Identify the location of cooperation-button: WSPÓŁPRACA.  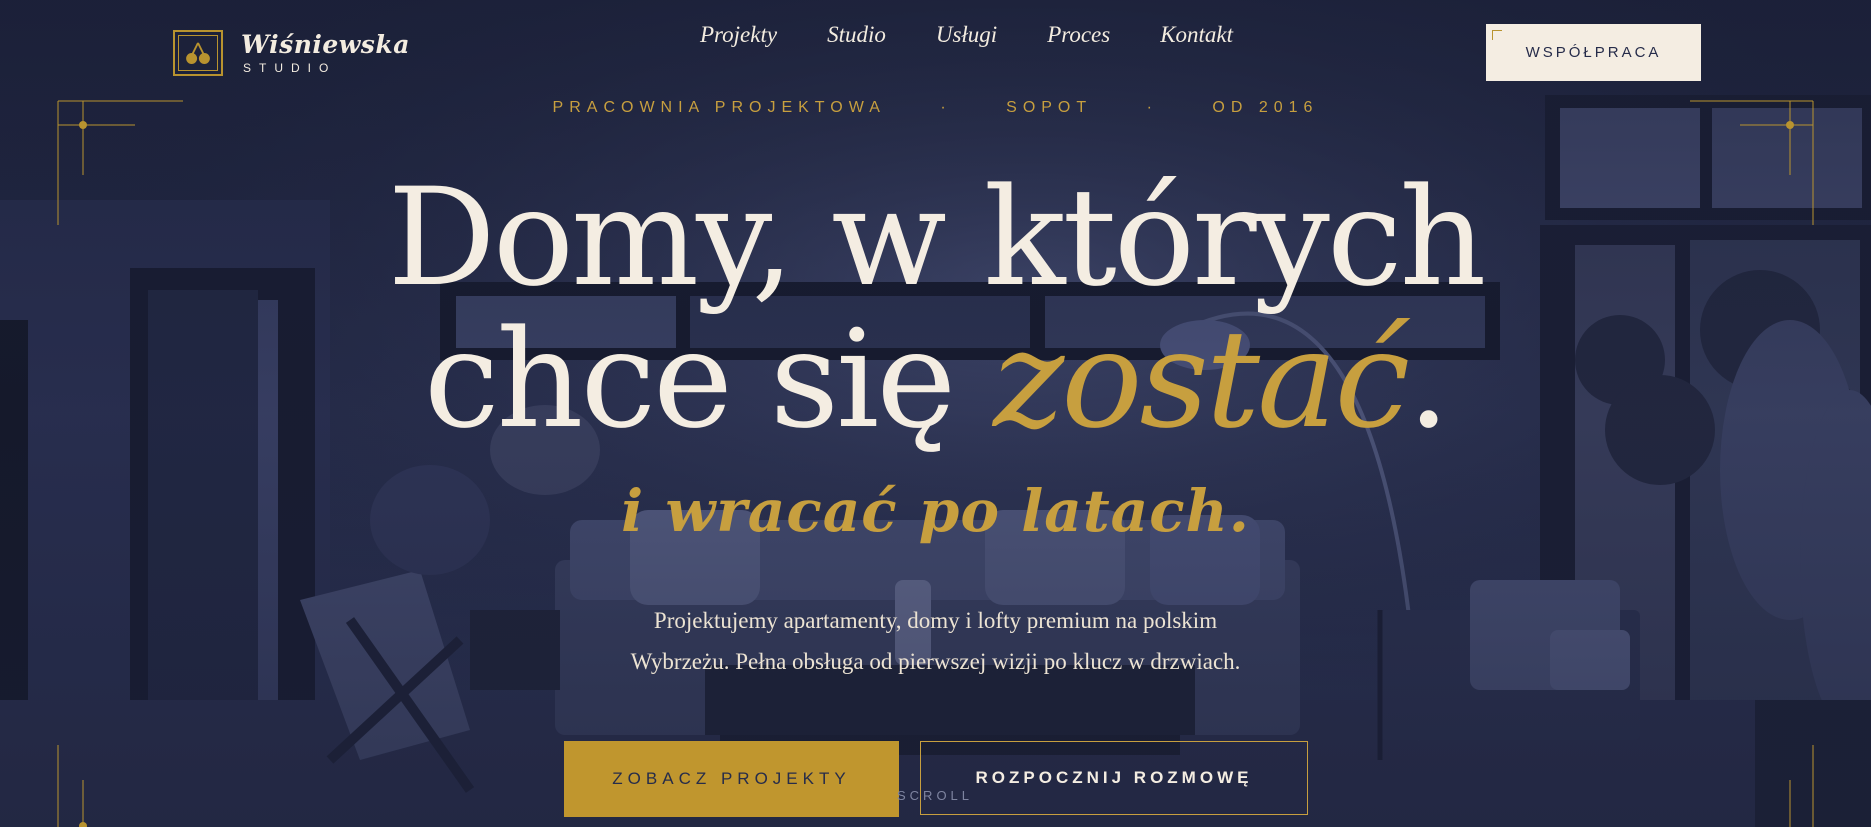
(1593, 52).